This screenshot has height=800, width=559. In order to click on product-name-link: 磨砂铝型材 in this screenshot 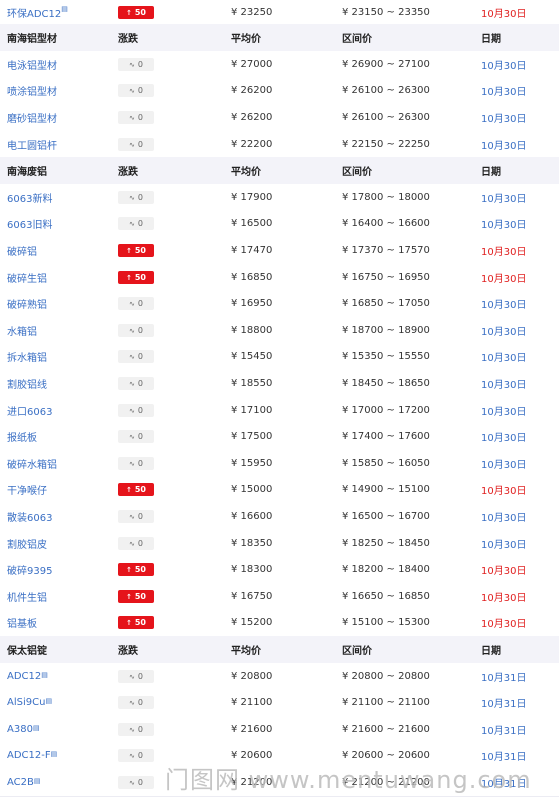, I will do `click(32, 117)`.